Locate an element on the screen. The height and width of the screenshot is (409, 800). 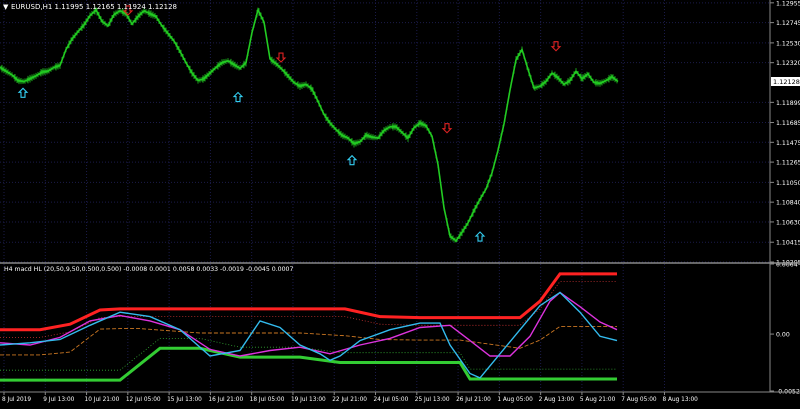
price-axis-label: 1.11265 is located at coordinates (788, 163).